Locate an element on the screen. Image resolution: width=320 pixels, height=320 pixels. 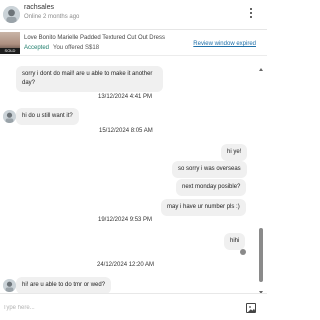
review-link: Review window expired is located at coordinates (224, 44).